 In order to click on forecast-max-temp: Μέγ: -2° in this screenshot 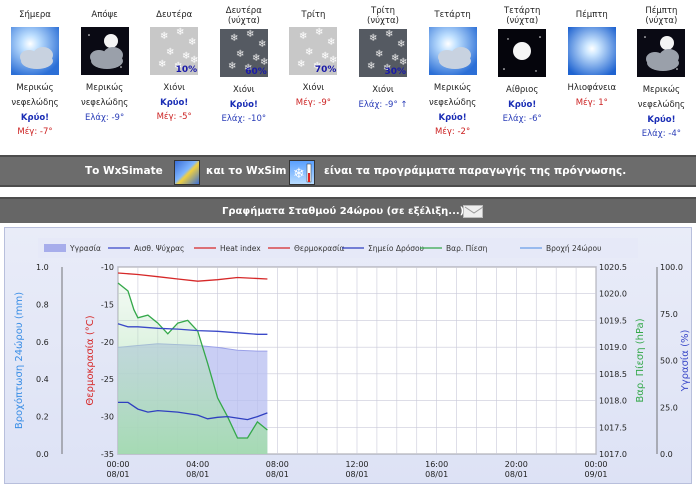, I will do `click(452, 132)`.